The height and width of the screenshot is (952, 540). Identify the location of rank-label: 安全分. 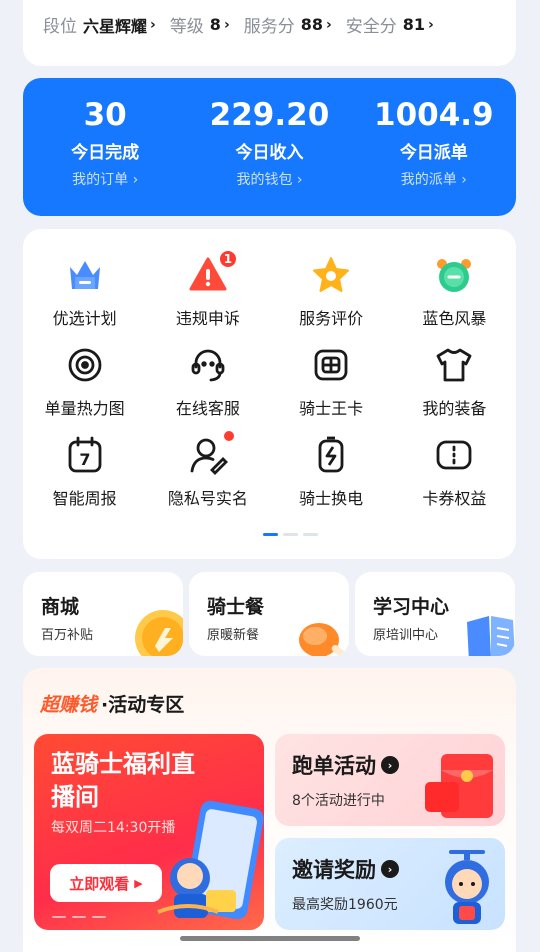
(371, 27).